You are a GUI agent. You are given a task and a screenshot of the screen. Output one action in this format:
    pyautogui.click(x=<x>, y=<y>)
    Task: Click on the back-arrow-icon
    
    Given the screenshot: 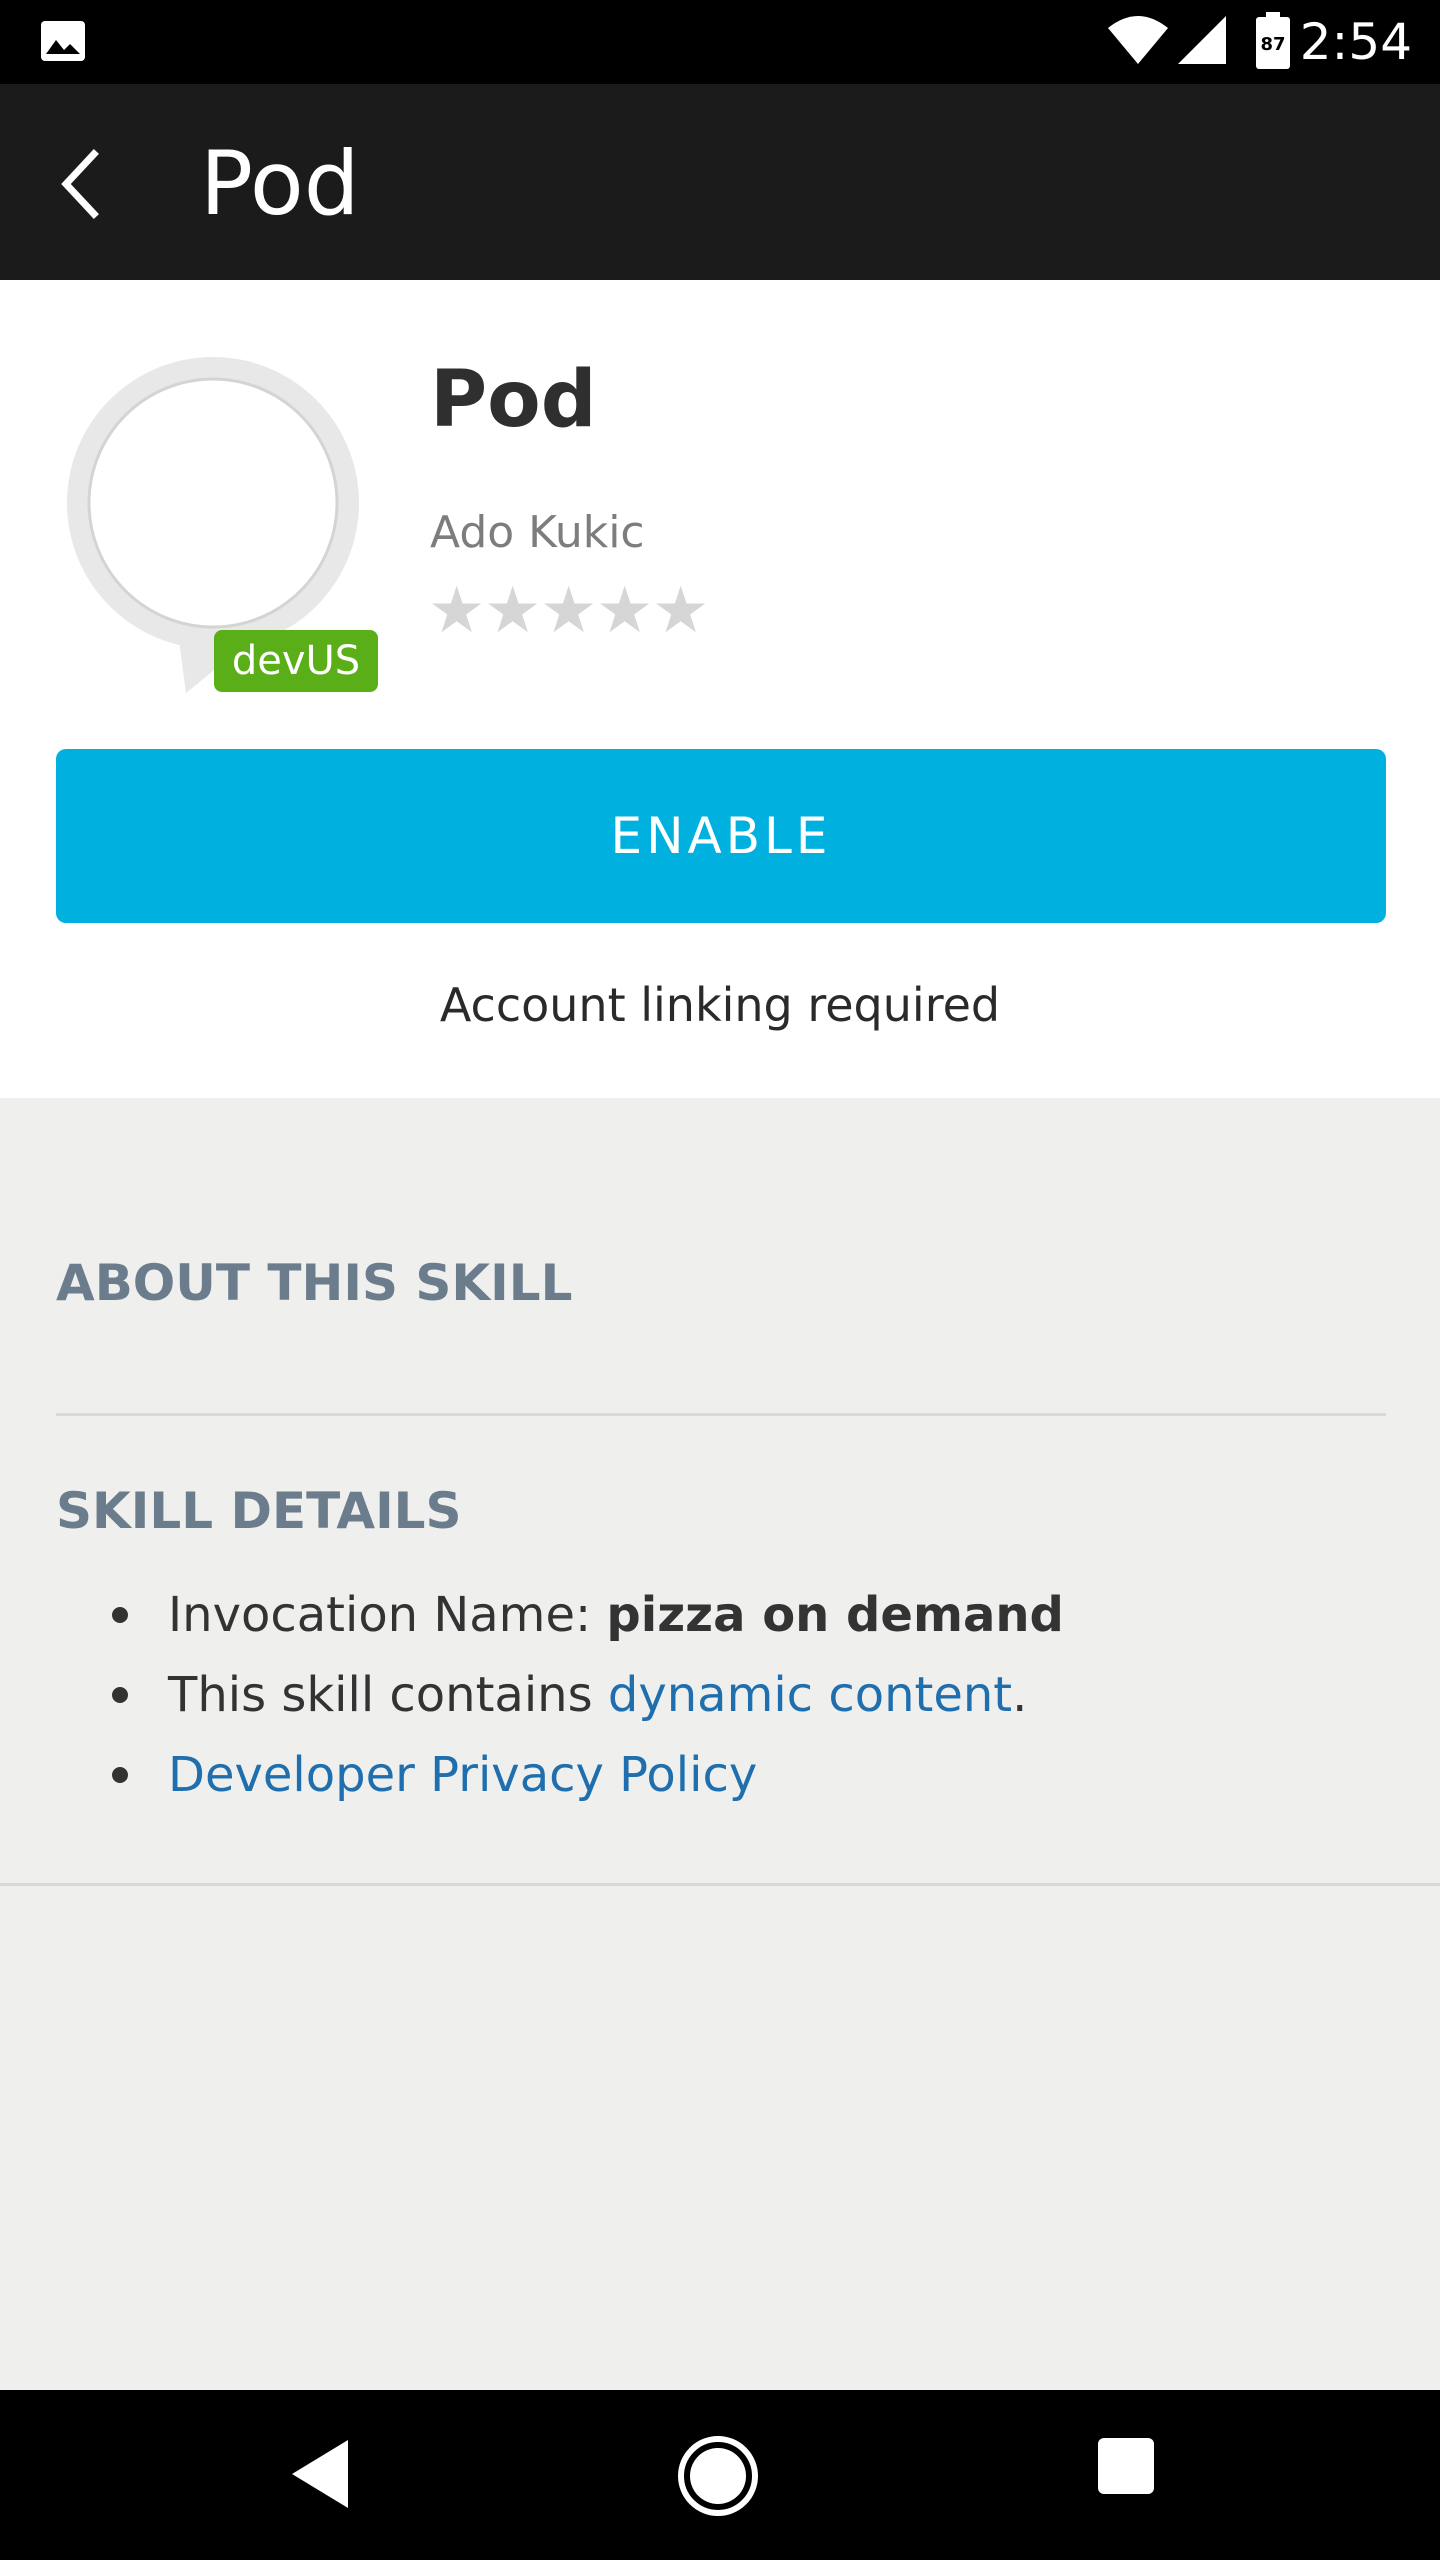 What is the action you would take?
    pyautogui.click(x=88, y=184)
    